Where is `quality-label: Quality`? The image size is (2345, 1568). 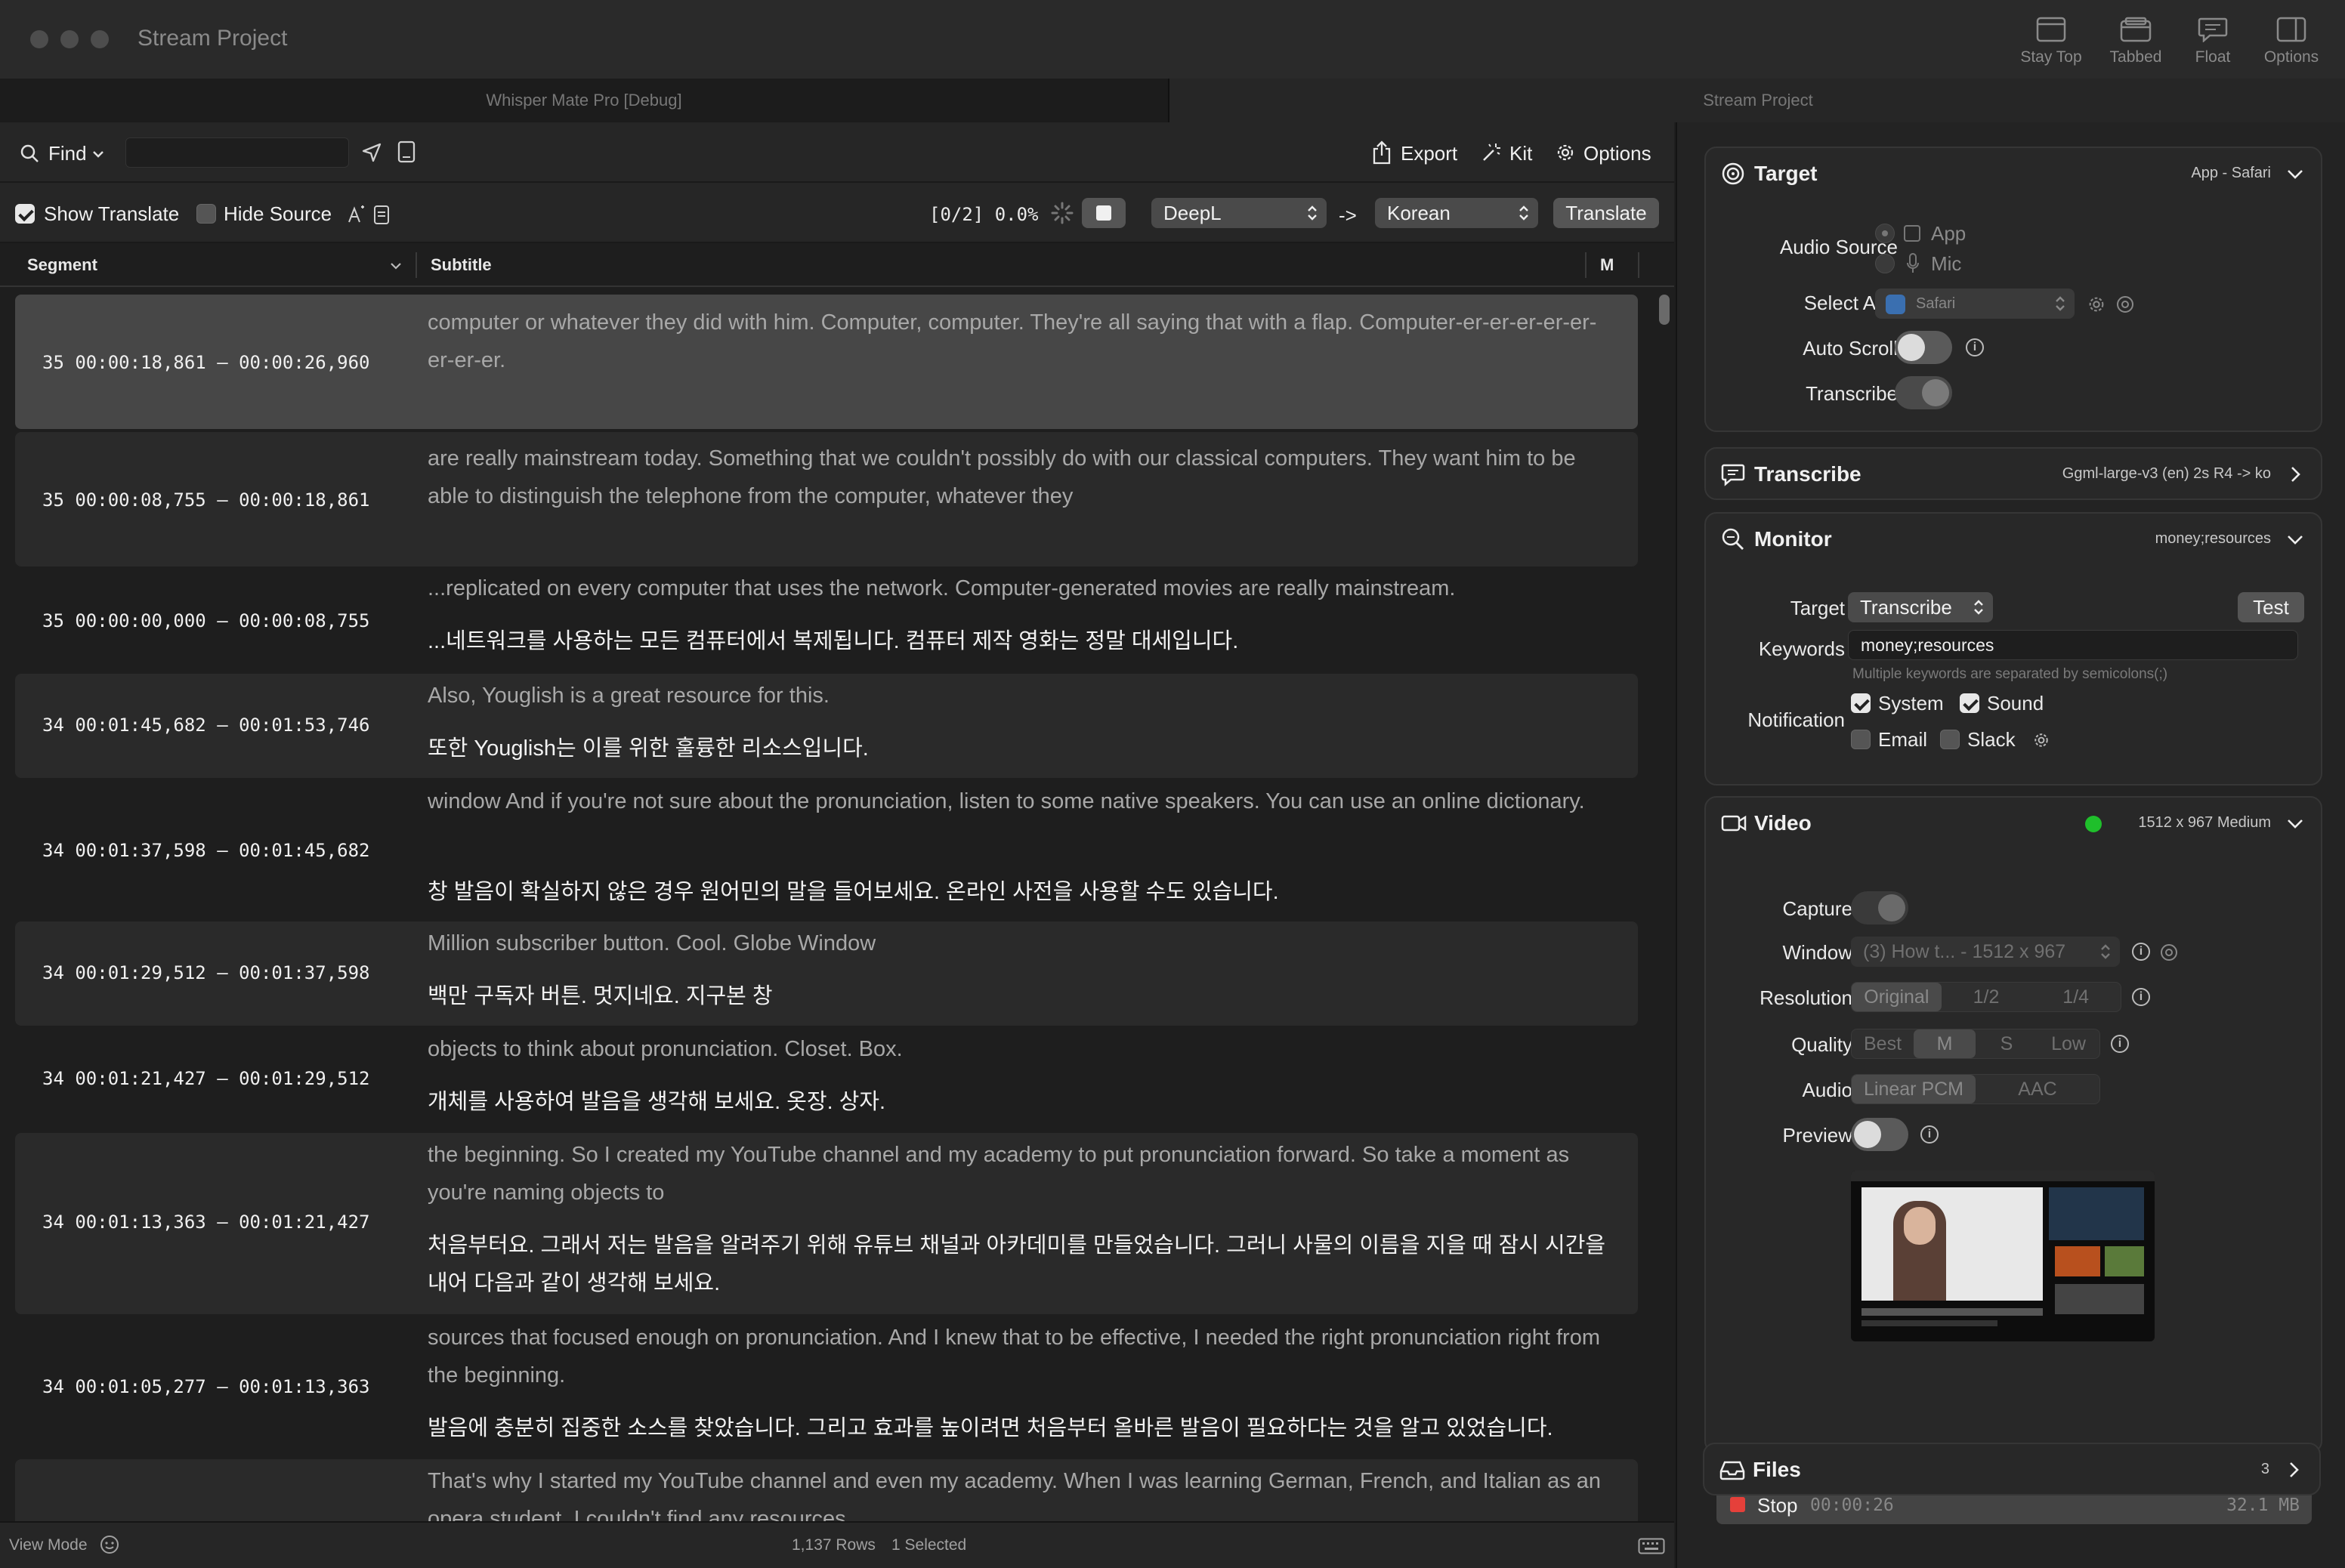
quality-label: Quality is located at coordinates (1821, 1044).